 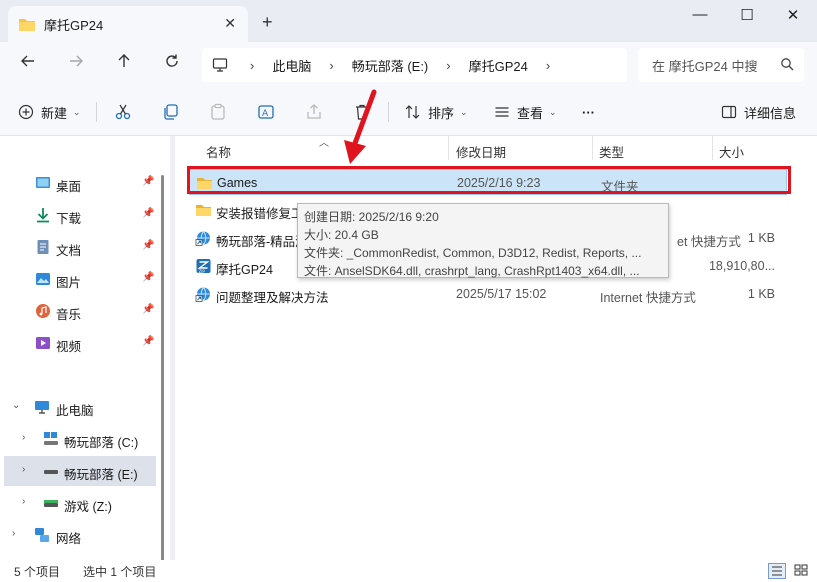 I want to click on title-bar: 摩托GP24 ✕ + — ☐ ✕, so click(x=408, y=21).